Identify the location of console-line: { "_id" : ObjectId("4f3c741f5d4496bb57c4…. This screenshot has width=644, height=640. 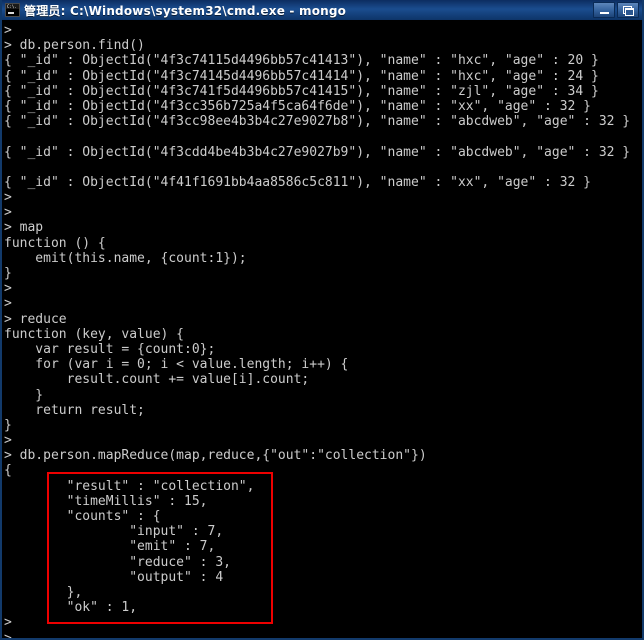
(301, 91).